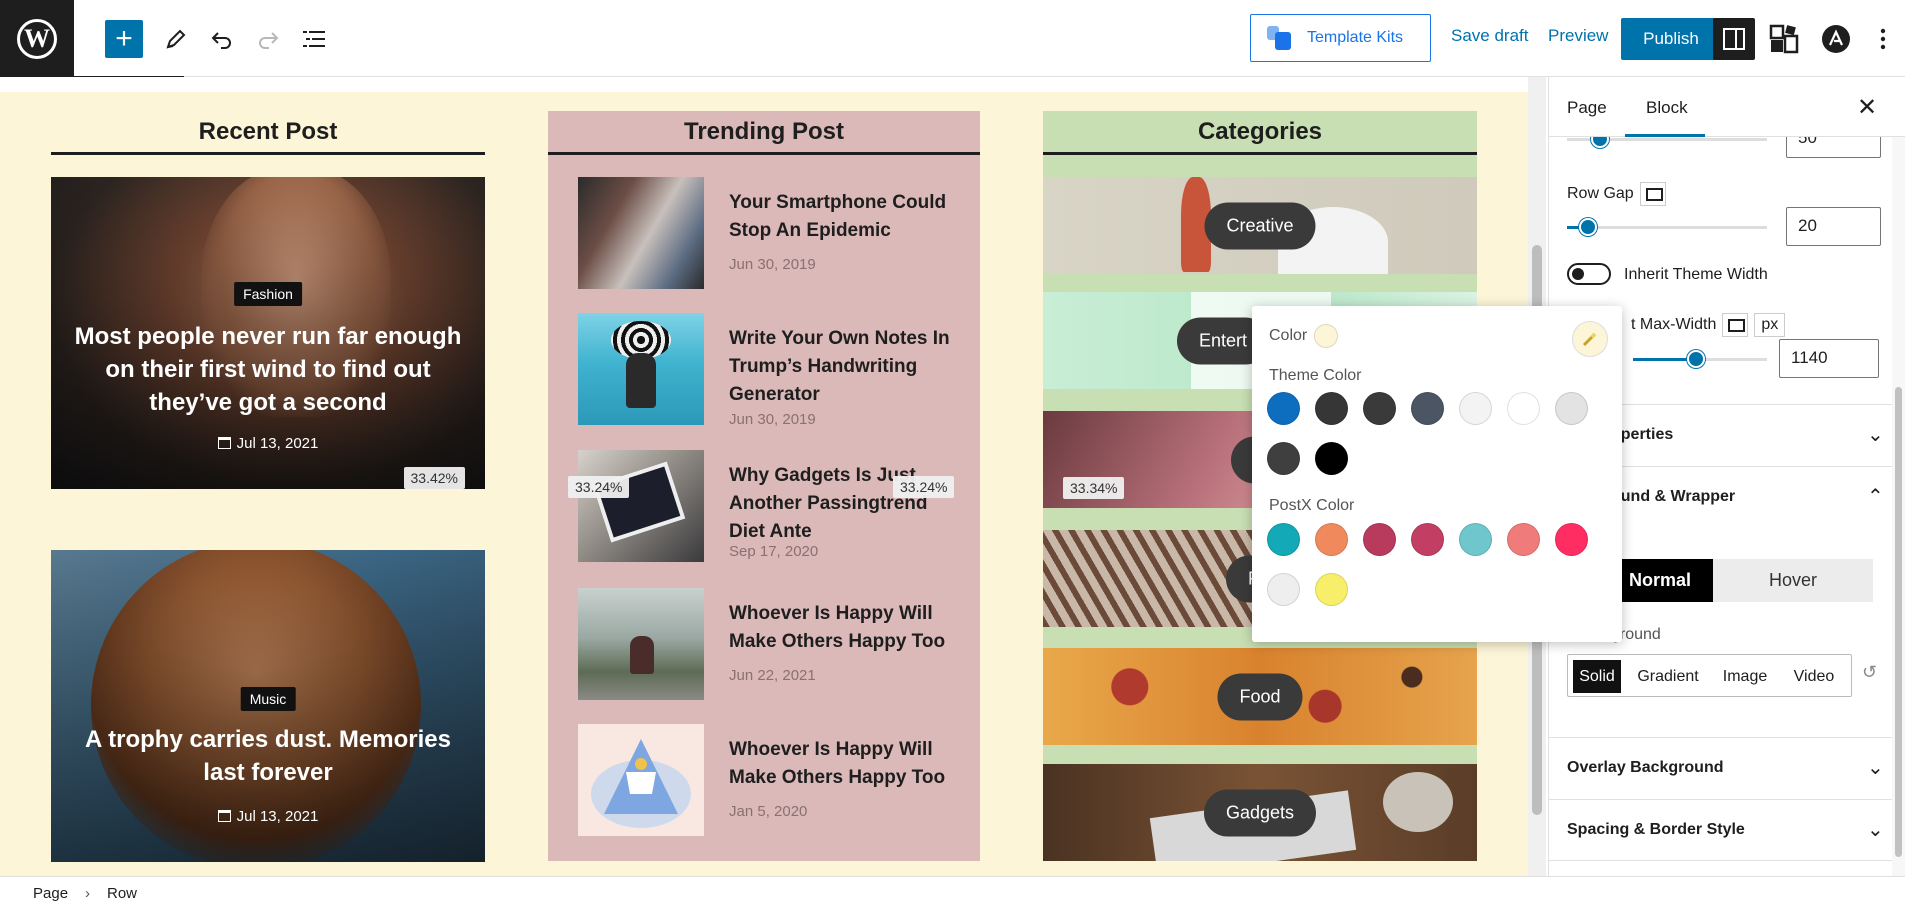 Image resolution: width=1905 pixels, height=906 pixels. I want to click on template-kits-button: Template Kits, so click(1340, 38).